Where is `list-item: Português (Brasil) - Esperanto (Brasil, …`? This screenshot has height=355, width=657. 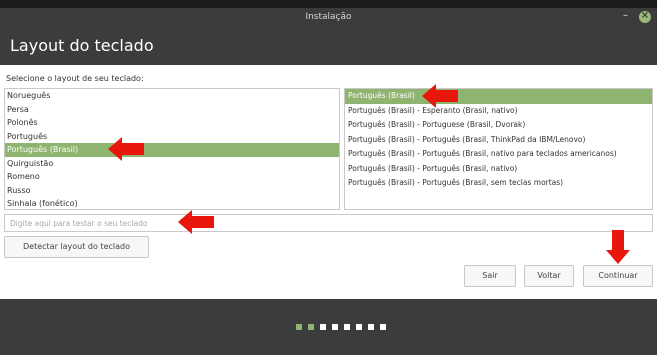 list-item: Português (Brasil) - Esperanto (Brasil, … is located at coordinates (498, 111).